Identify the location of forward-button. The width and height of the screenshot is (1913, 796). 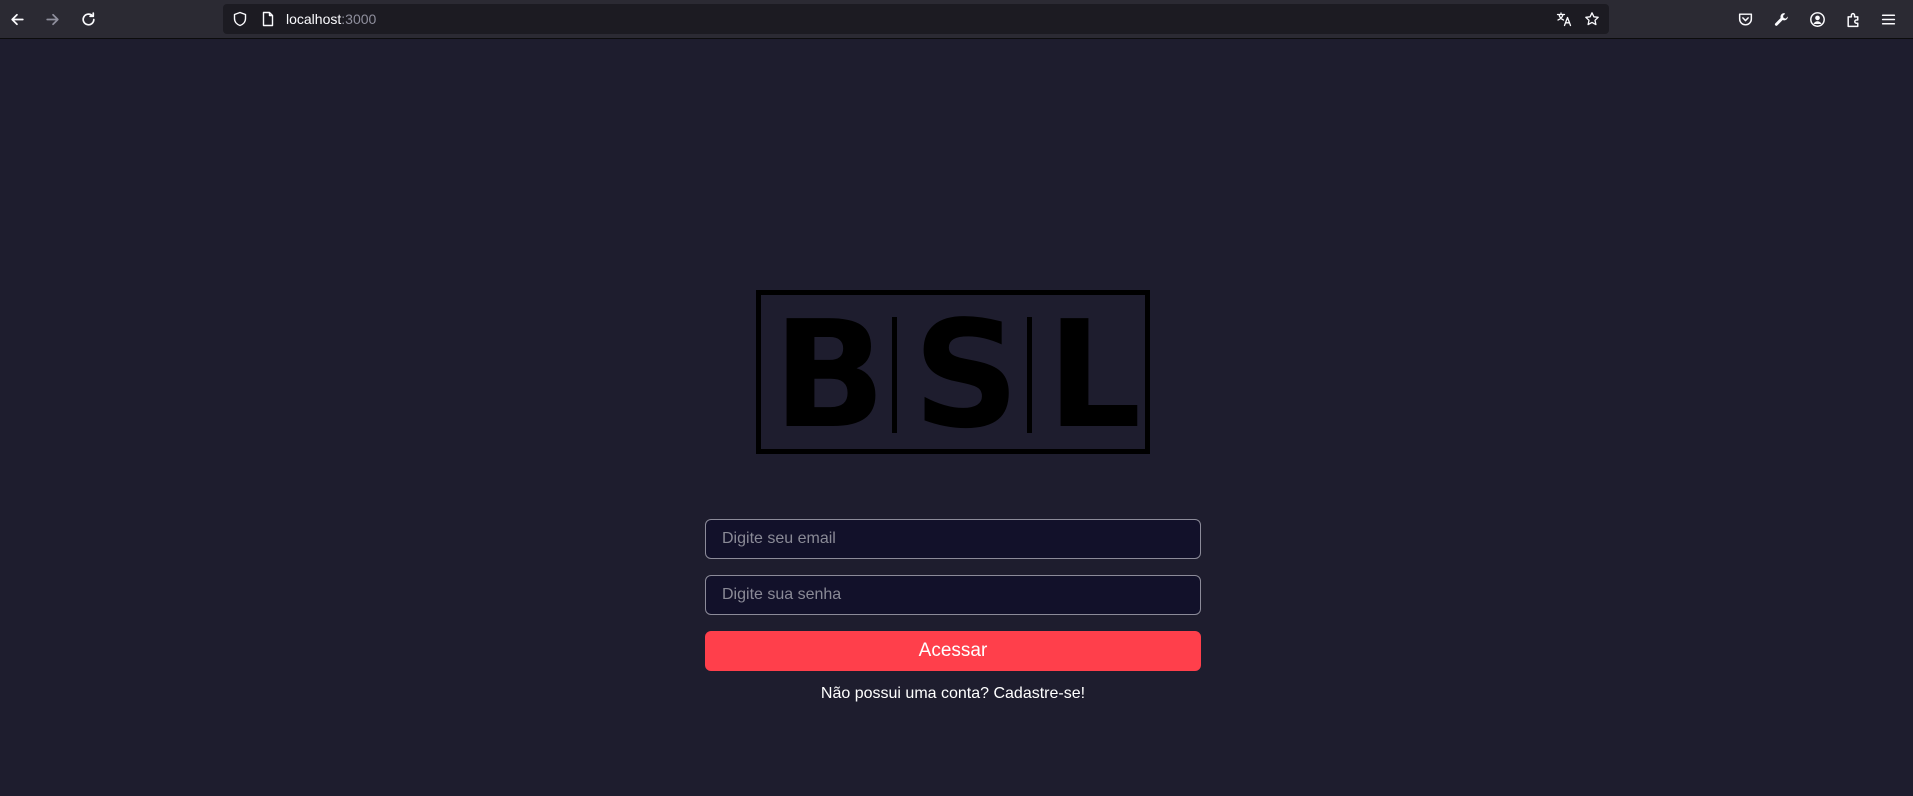
(52, 19).